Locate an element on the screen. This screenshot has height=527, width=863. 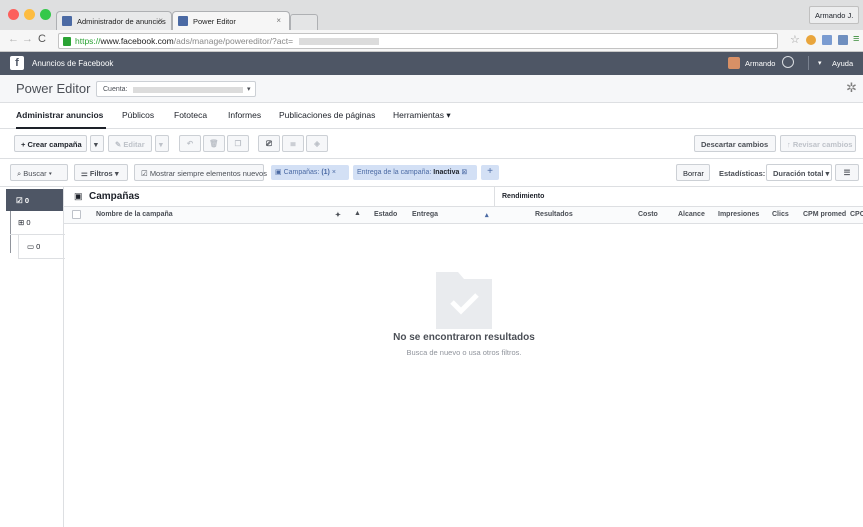
statistics-range-select: Duración total ▾ is located at coordinates (799, 172).